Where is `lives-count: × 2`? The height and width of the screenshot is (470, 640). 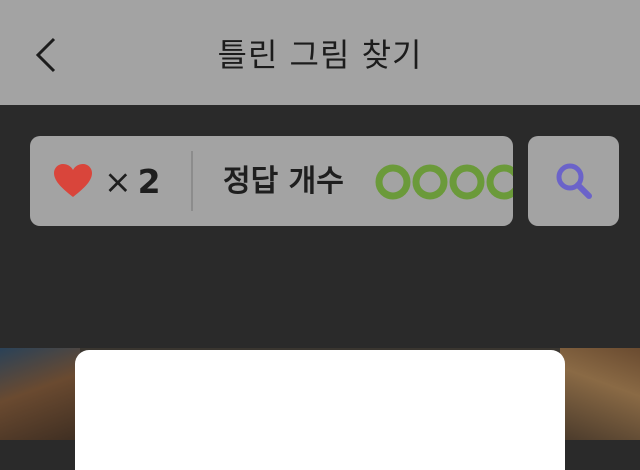
lives-count: × 2 is located at coordinates (132, 181).